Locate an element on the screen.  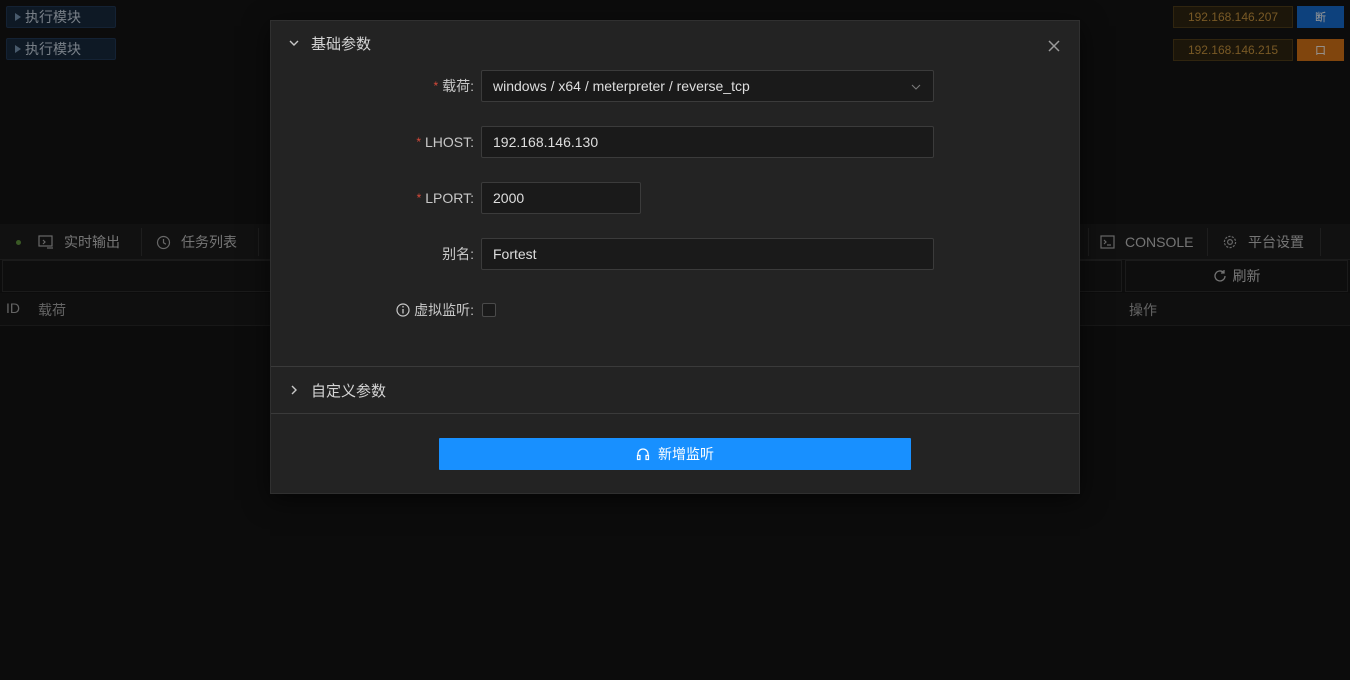
alias-label: 别名: is located at coordinates (458, 254).